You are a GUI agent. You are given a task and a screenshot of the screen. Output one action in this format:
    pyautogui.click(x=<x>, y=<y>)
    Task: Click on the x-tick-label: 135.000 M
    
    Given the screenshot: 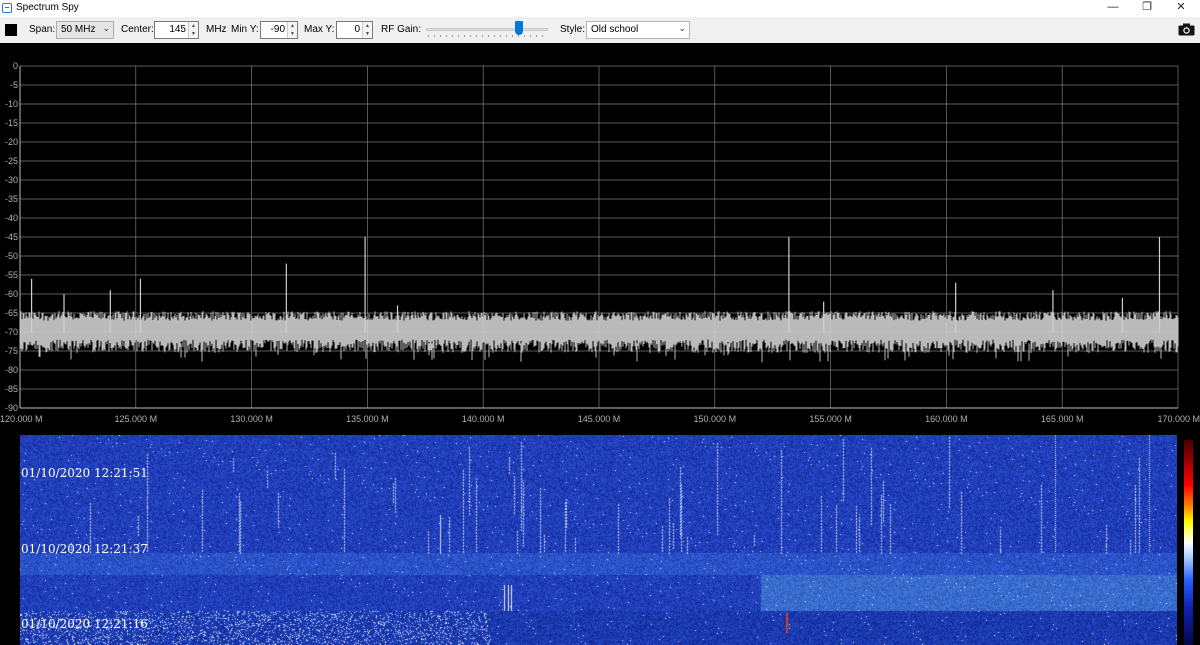 What is the action you would take?
    pyautogui.click(x=367, y=419)
    